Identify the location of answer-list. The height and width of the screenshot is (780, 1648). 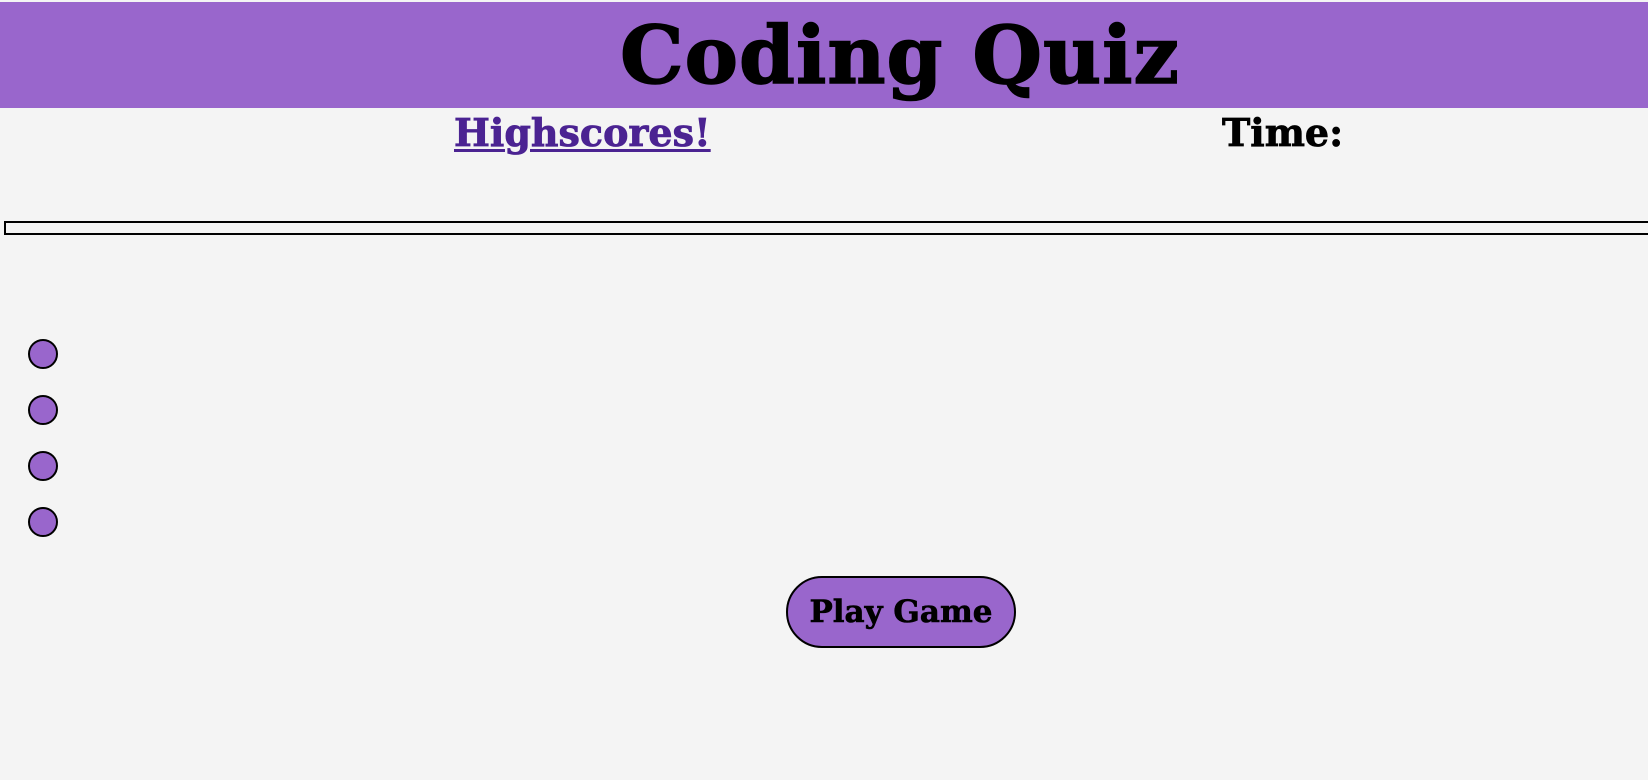
(50, 438).